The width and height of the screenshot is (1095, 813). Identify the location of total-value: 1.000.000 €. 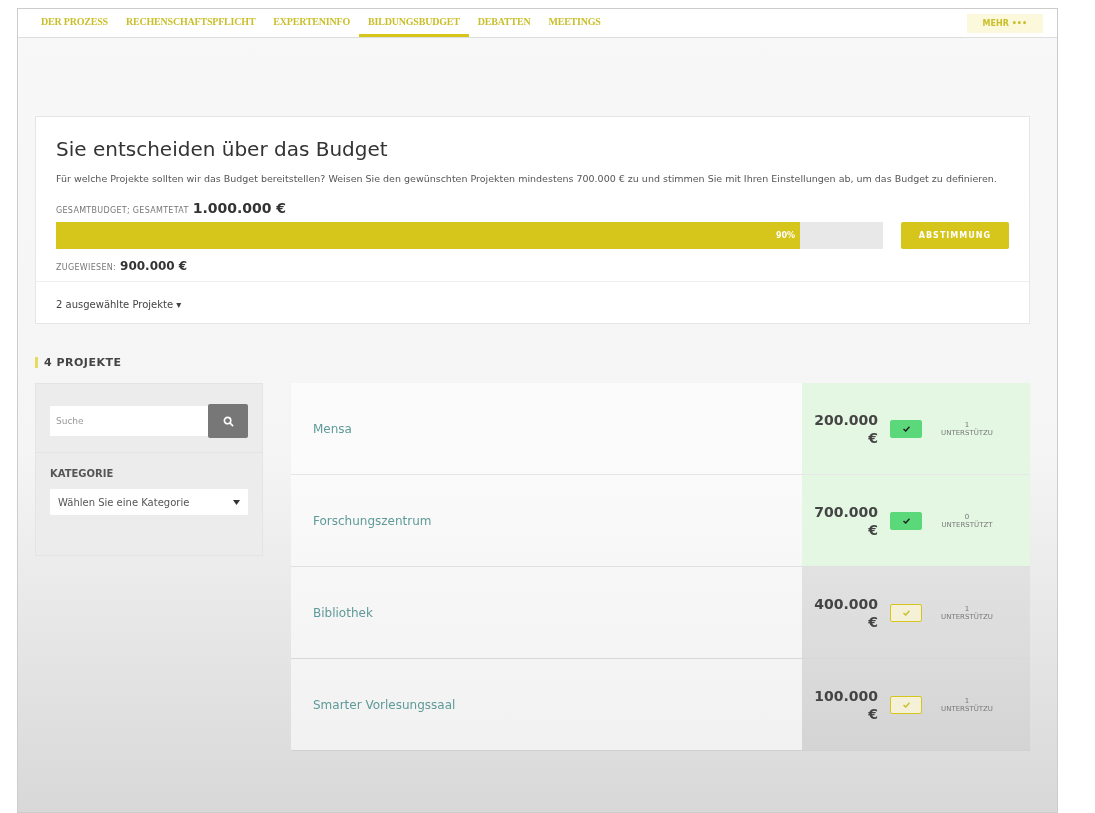
(239, 208).